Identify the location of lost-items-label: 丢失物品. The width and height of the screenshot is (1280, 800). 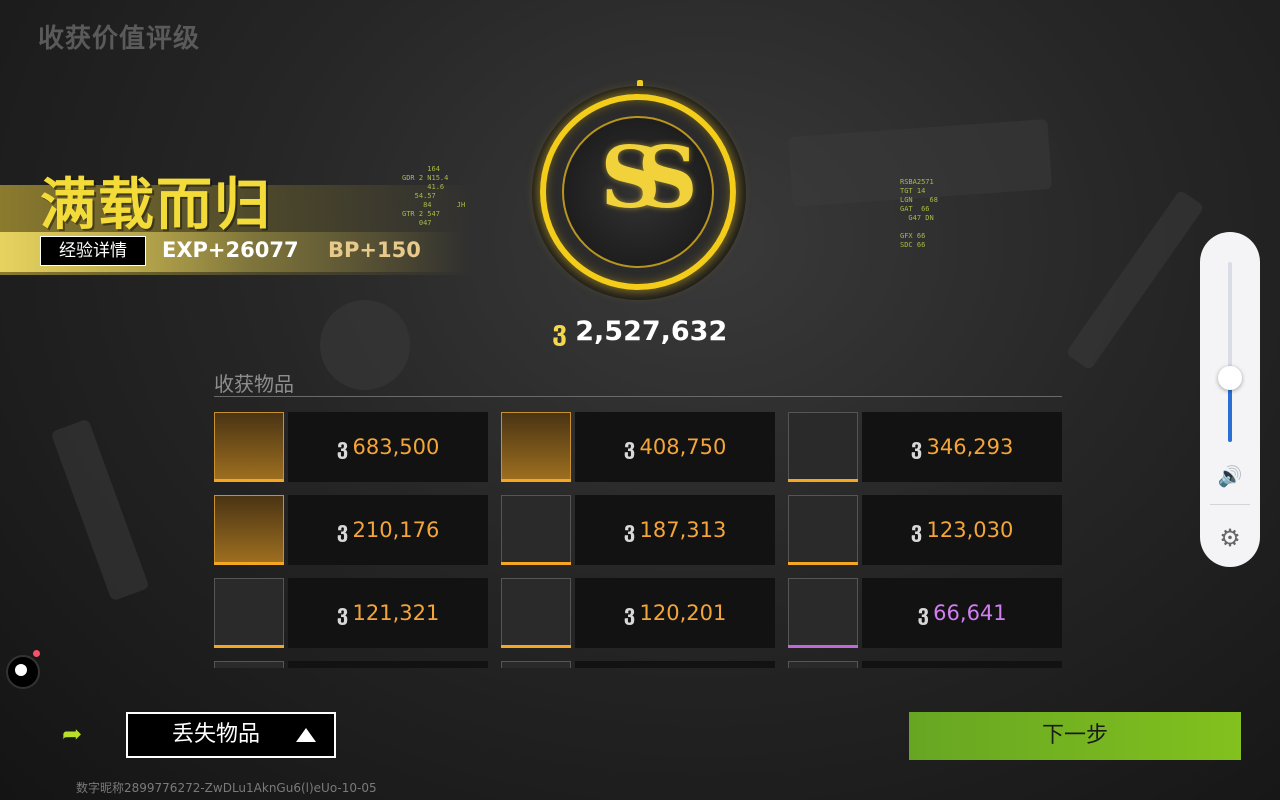
(216, 734).